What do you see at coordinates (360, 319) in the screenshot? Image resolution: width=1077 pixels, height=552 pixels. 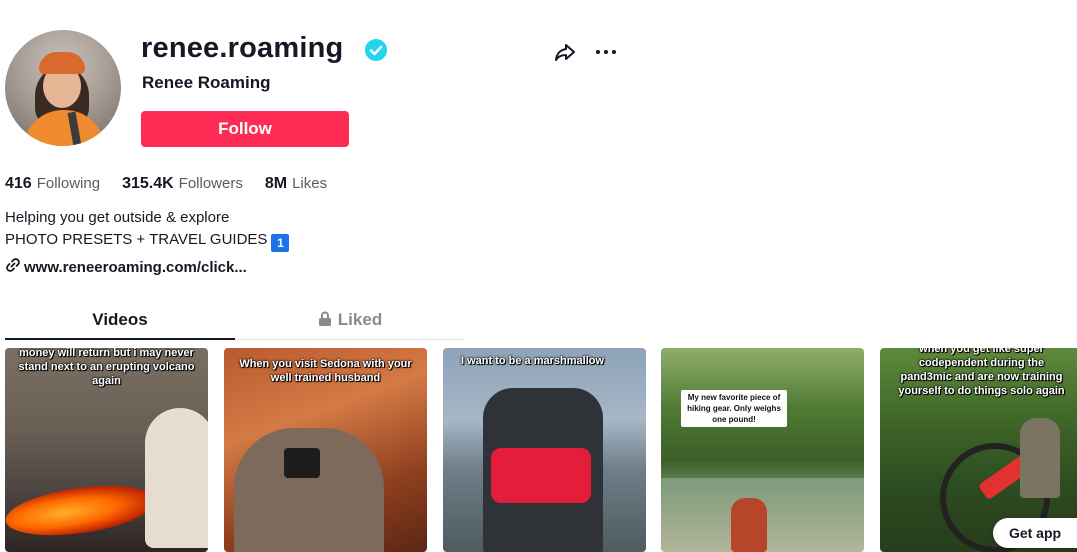 I see `tab-label: Liked` at bounding box center [360, 319].